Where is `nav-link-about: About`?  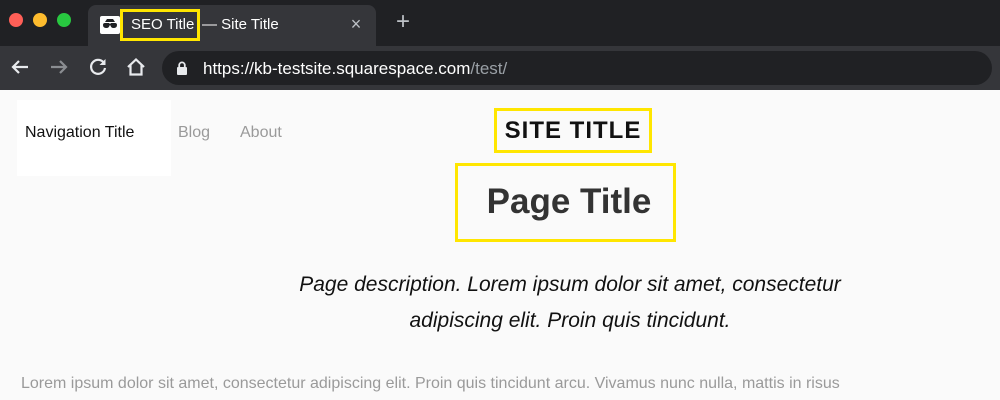
nav-link-about: About is located at coordinates (261, 133).